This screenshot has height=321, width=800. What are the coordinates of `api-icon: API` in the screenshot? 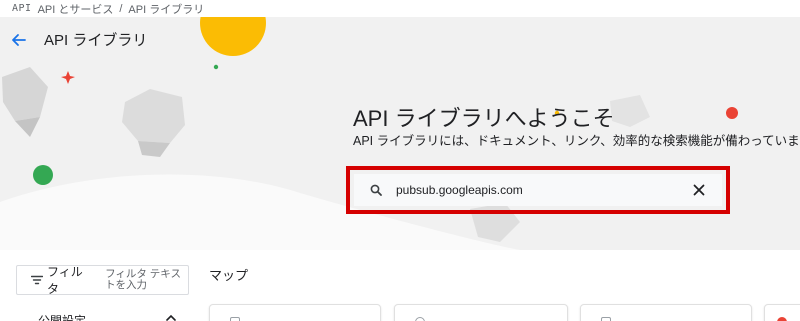 It's located at (22, 8).